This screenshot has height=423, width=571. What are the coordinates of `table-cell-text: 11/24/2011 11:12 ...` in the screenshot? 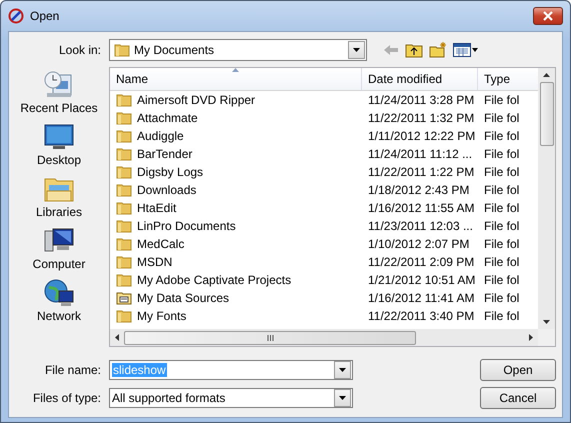 It's located at (420, 154).